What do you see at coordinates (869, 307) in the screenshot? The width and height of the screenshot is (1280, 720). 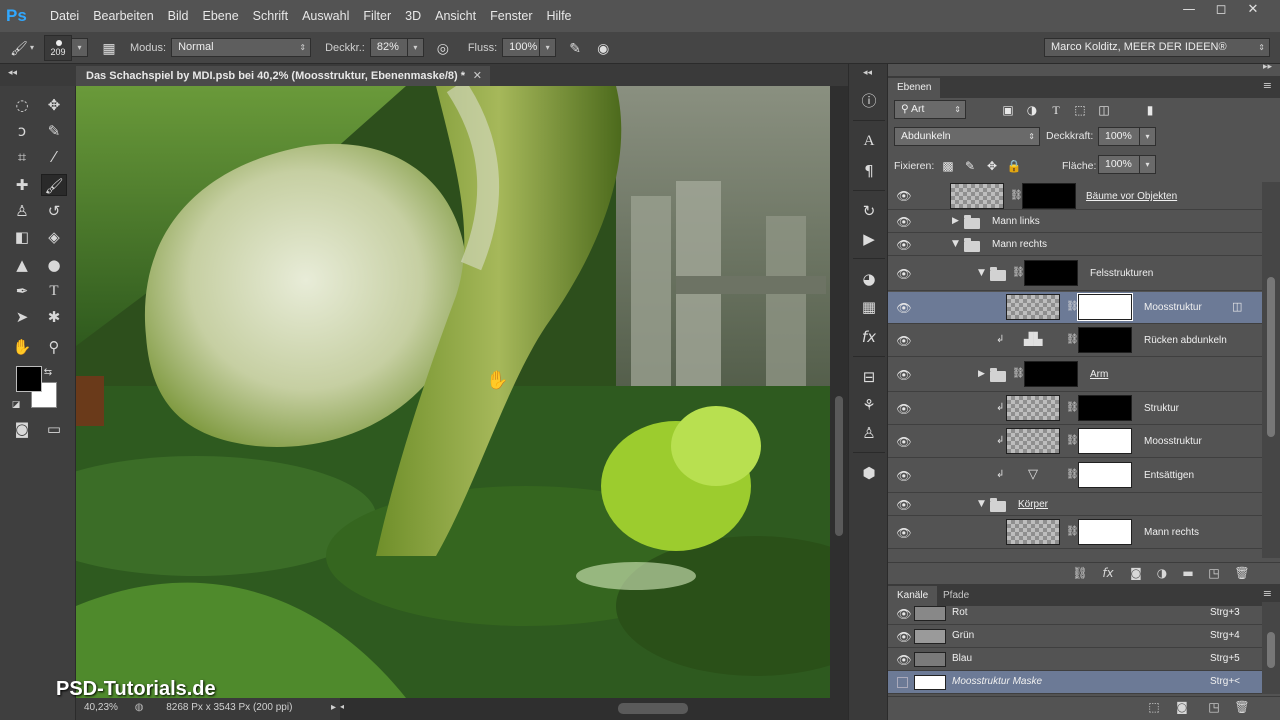 I see `swatches-grid-icon: ▦` at bounding box center [869, 307].